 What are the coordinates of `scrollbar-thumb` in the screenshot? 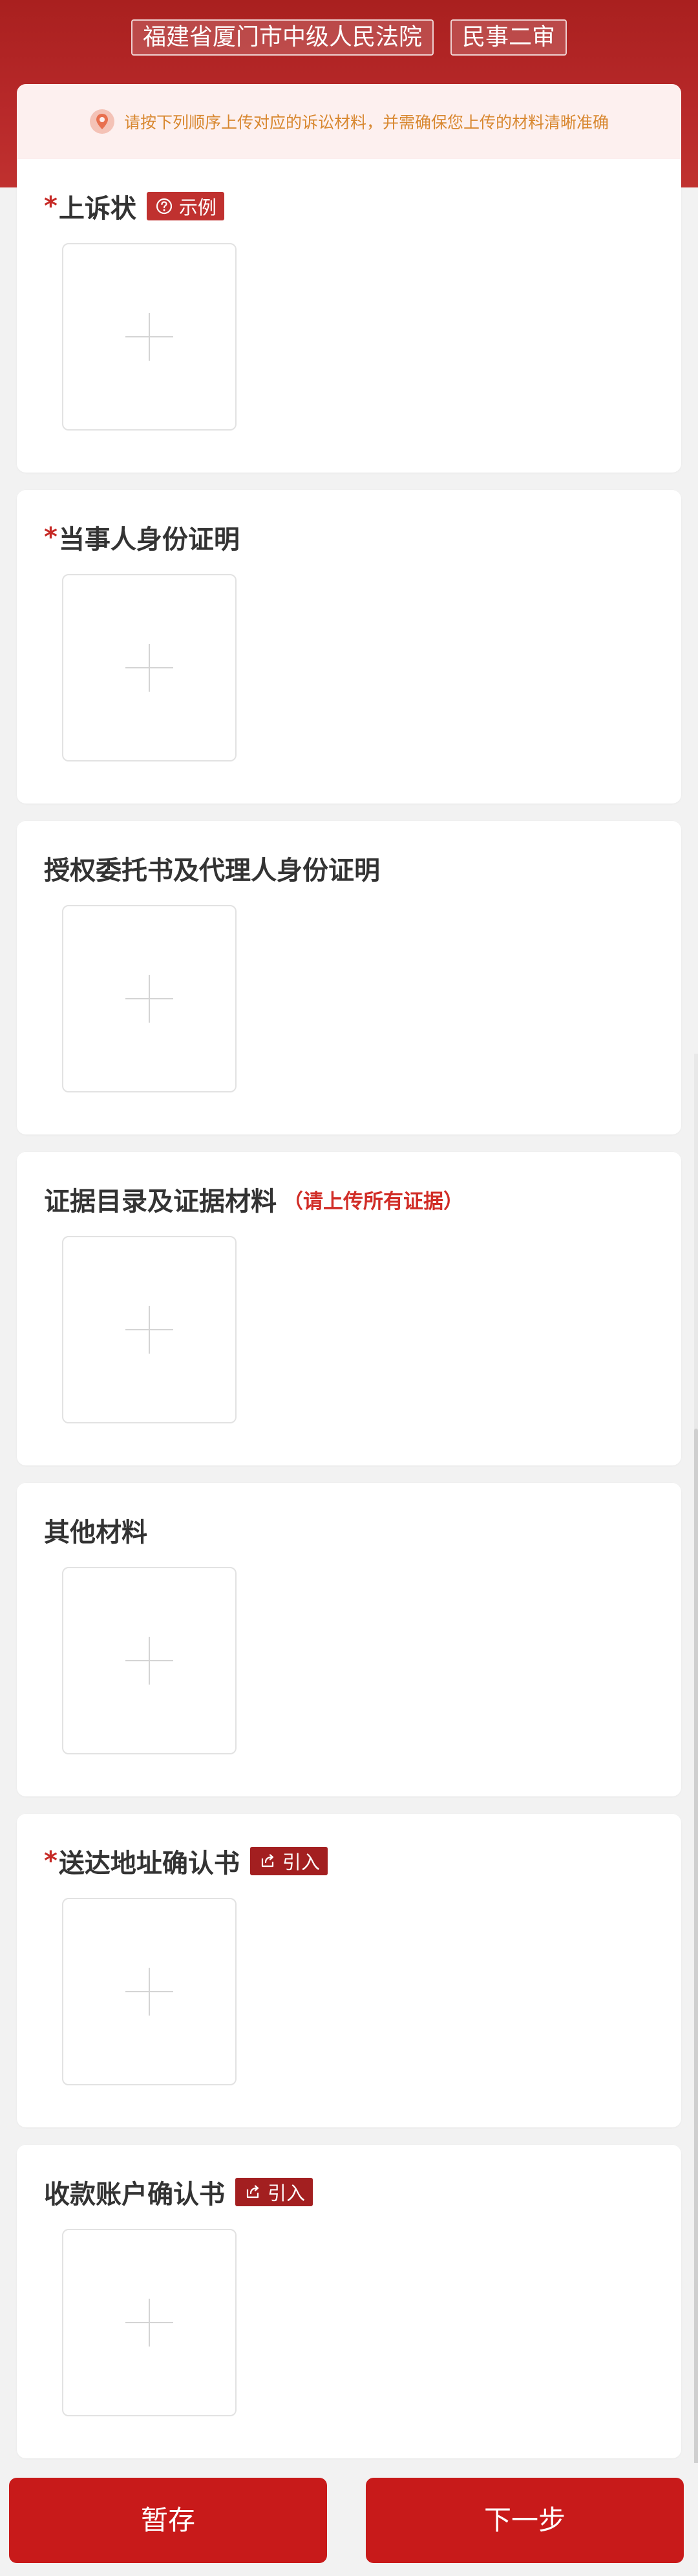 It's located at (696, 1984).